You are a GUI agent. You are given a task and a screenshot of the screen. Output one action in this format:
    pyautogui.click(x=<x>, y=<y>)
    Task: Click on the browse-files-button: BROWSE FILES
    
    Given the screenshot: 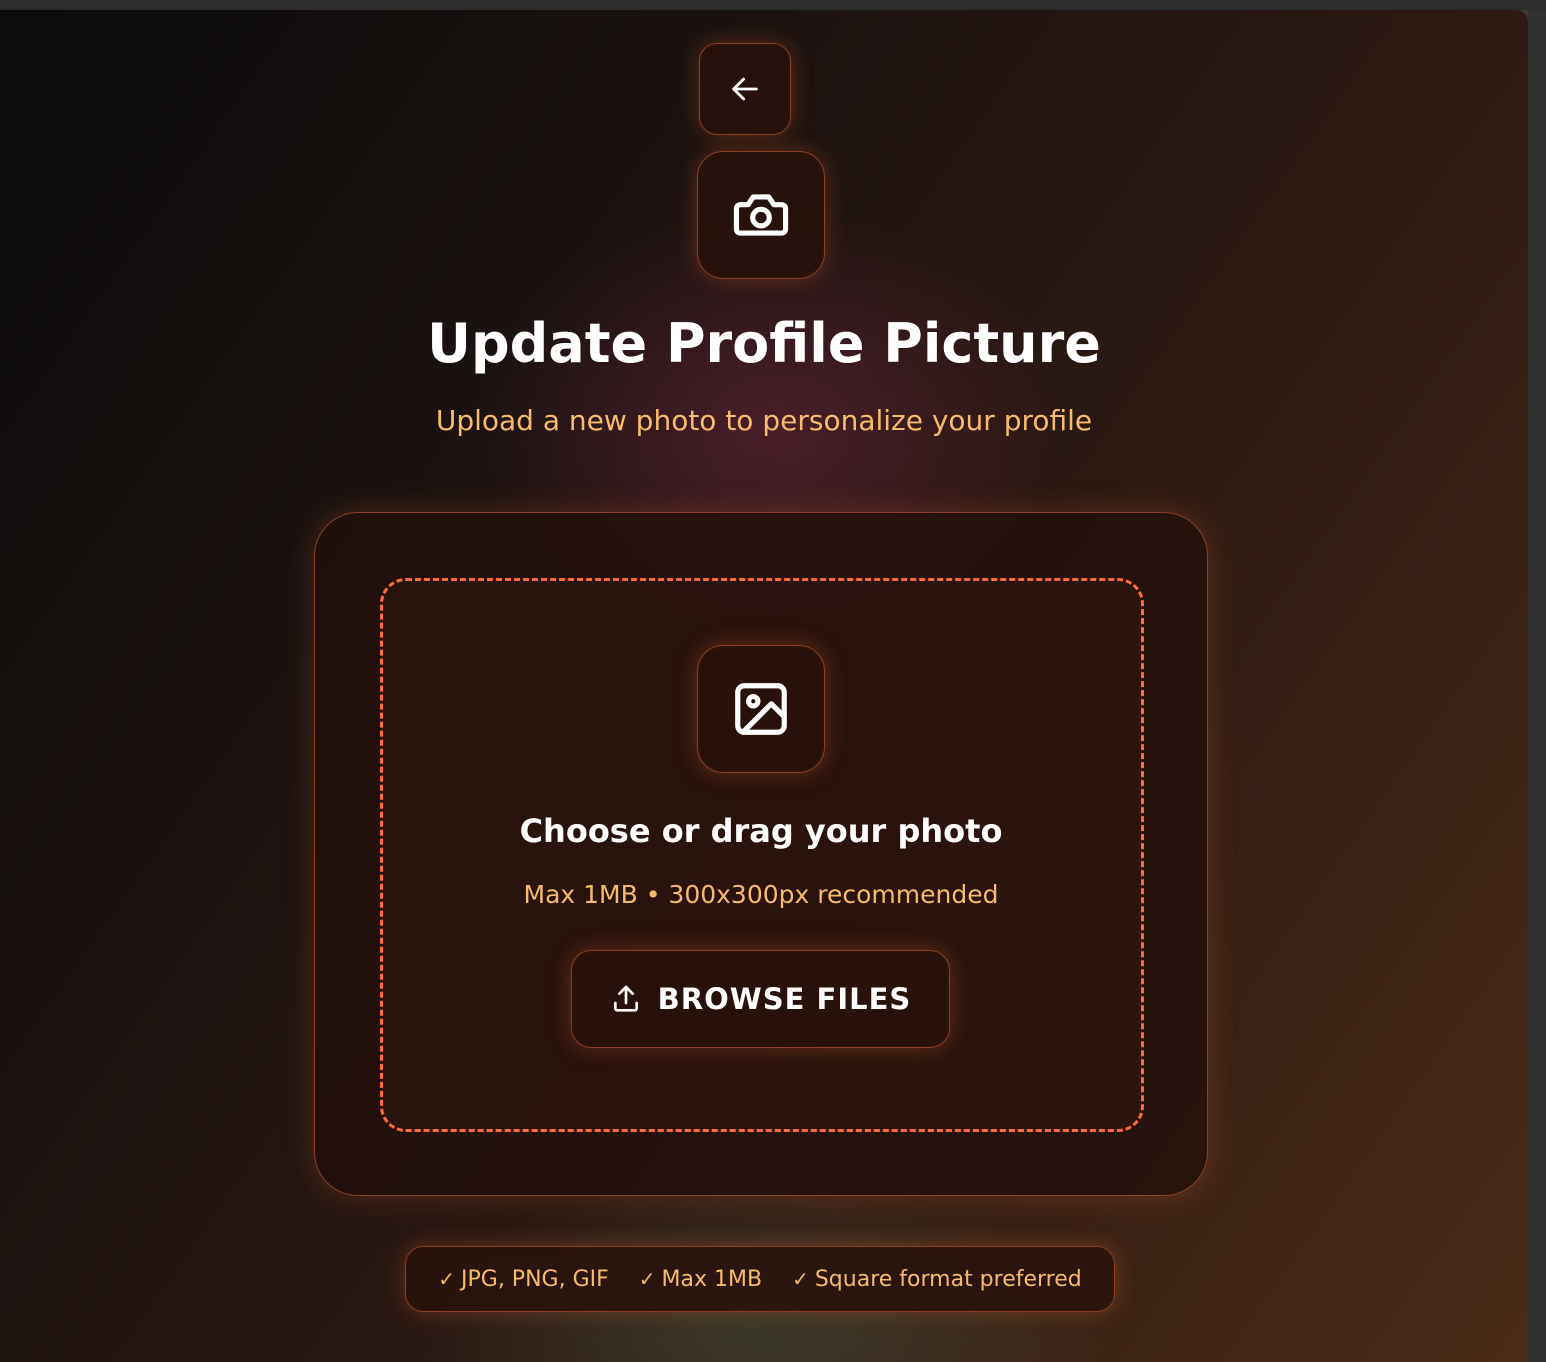 What is the action you would take?
    pyautogui.click(x=760, y=999)
    